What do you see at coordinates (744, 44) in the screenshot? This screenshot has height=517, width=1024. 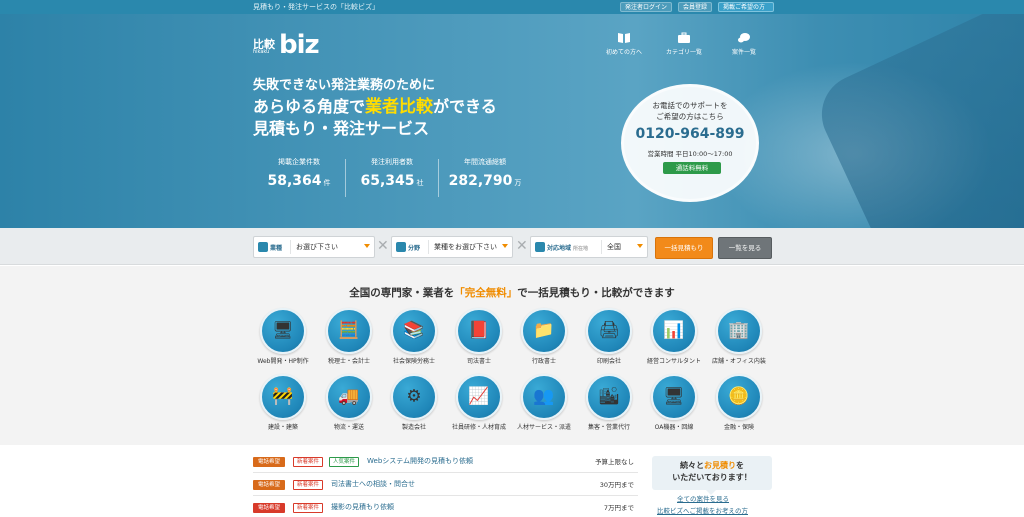 I see `nav-projects: 案件一覧` at bounding box center [744, 44].